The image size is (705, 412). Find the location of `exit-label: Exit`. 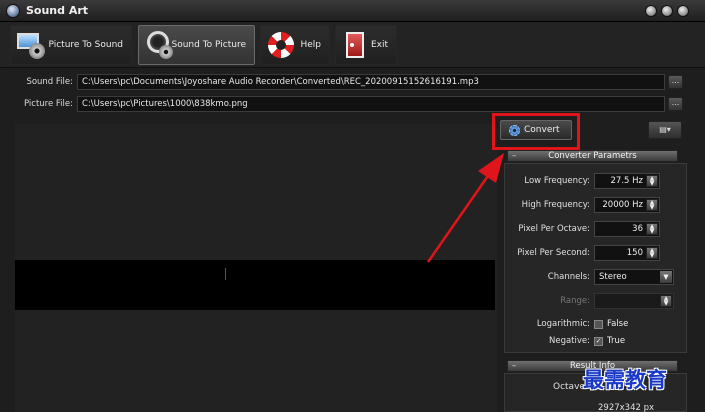

exit-label: Exit is located at coordinates (379, 45).